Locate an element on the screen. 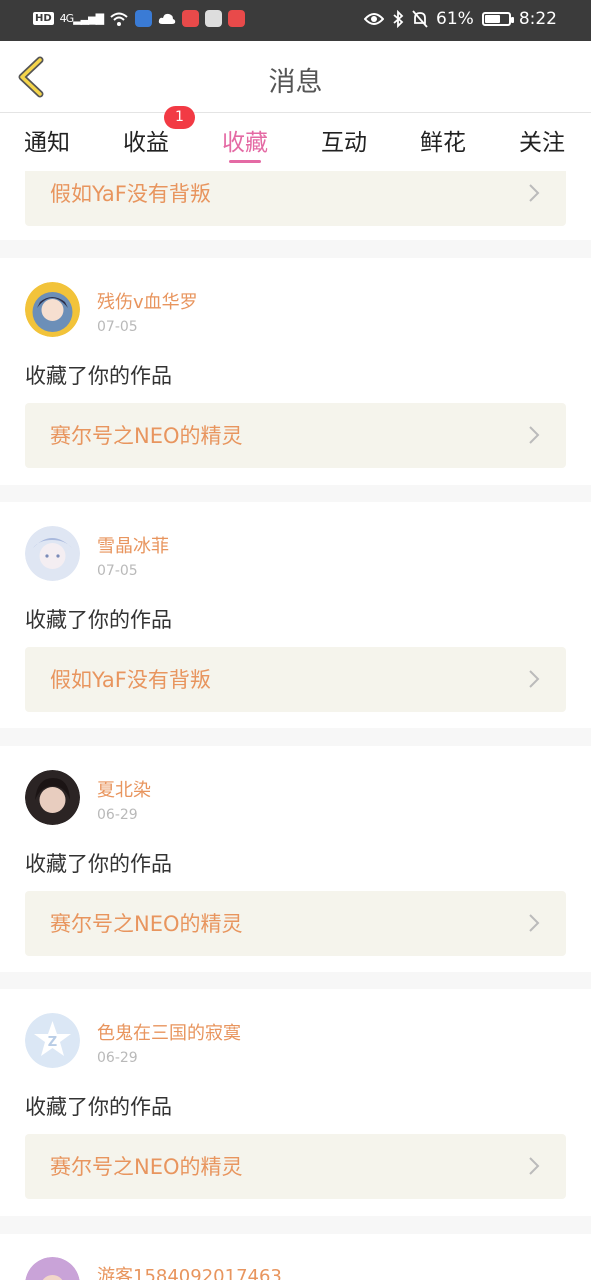 This screenshot has width=591, height=1280. cloud-icon is located at coordinates (167, 18).